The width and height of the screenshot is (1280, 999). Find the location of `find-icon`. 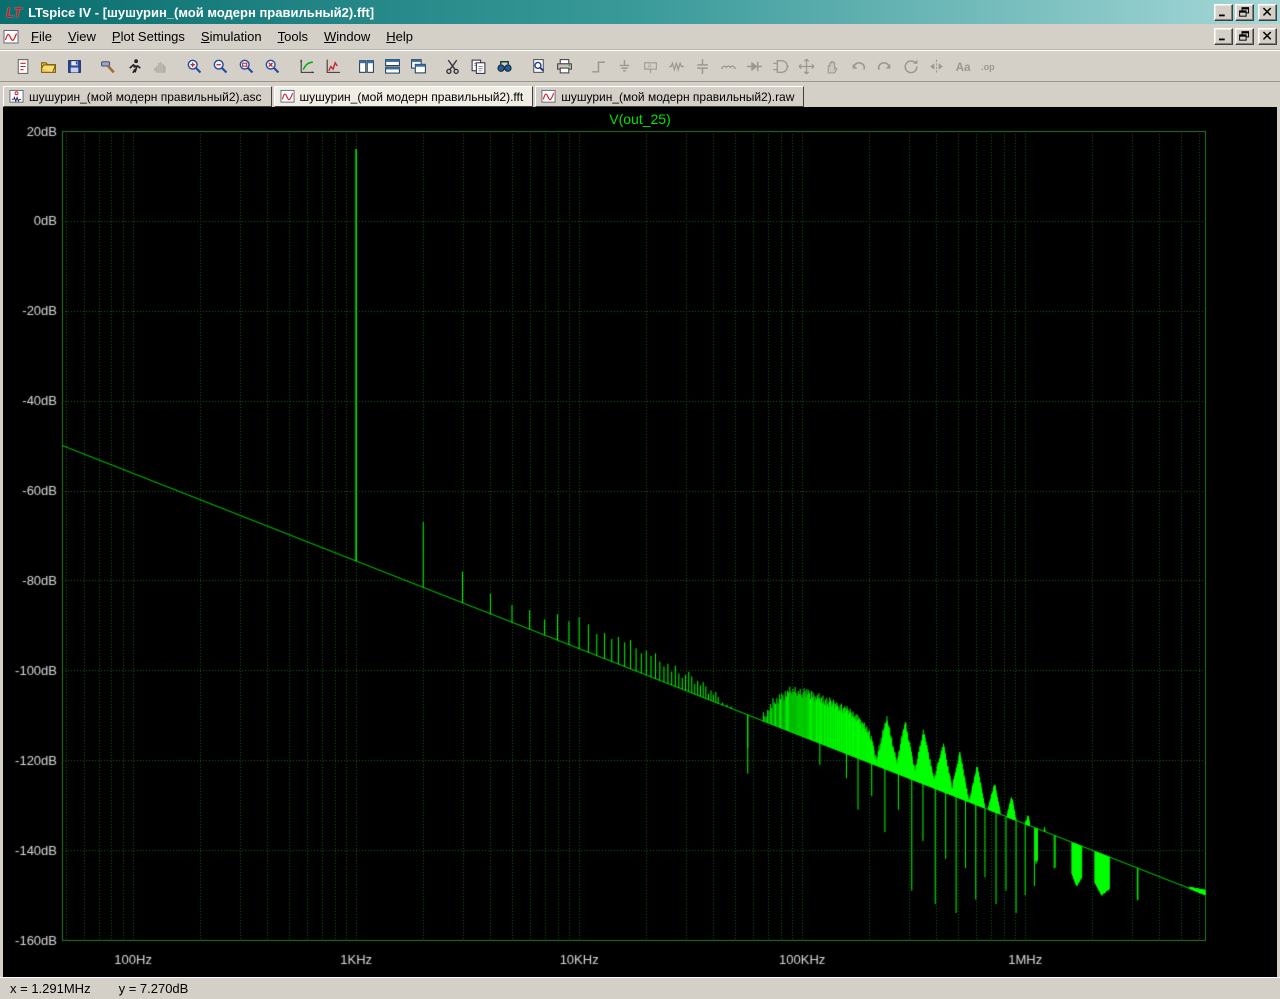

find-icon is located at coordinates (504, 66).